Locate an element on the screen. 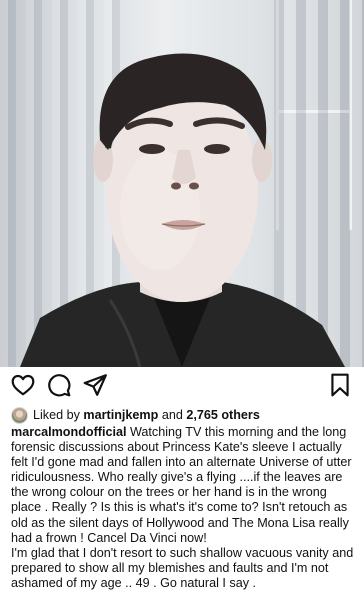 The height and width of the screenshot is (600, 364). liker-avatar is located at coordinates (19, 415).